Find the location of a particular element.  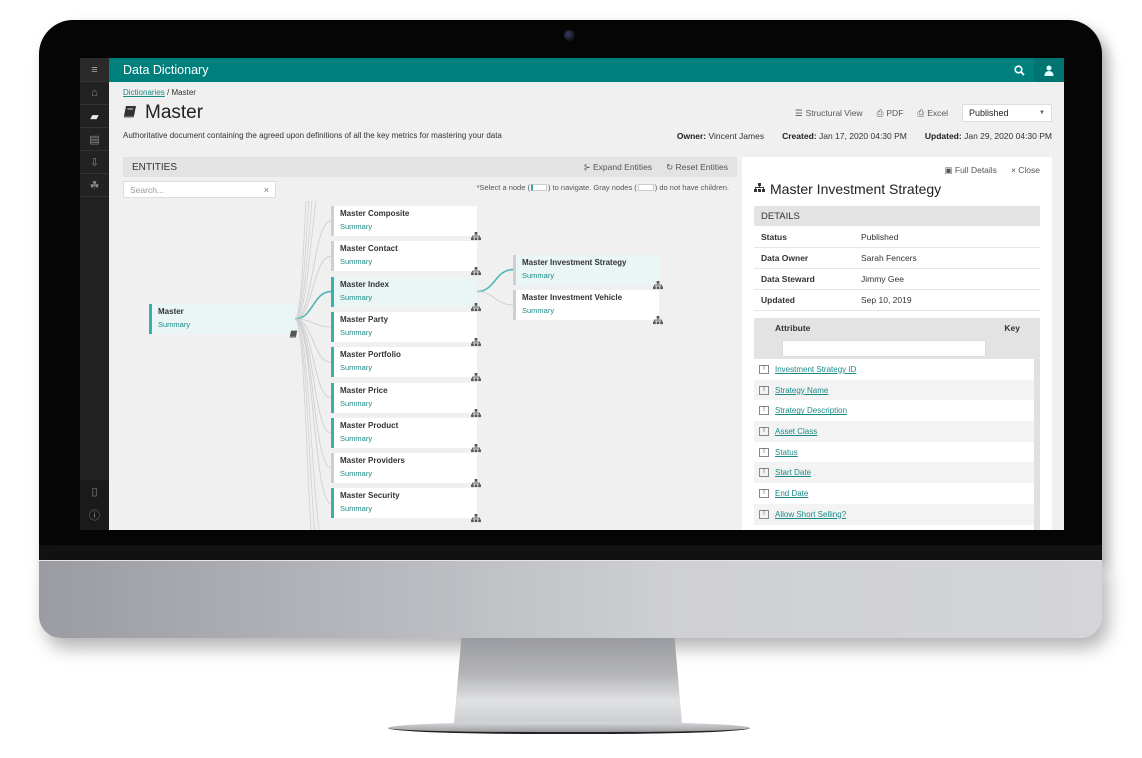

tree-node: Master Index Summary is located at coordinates (406, 293).